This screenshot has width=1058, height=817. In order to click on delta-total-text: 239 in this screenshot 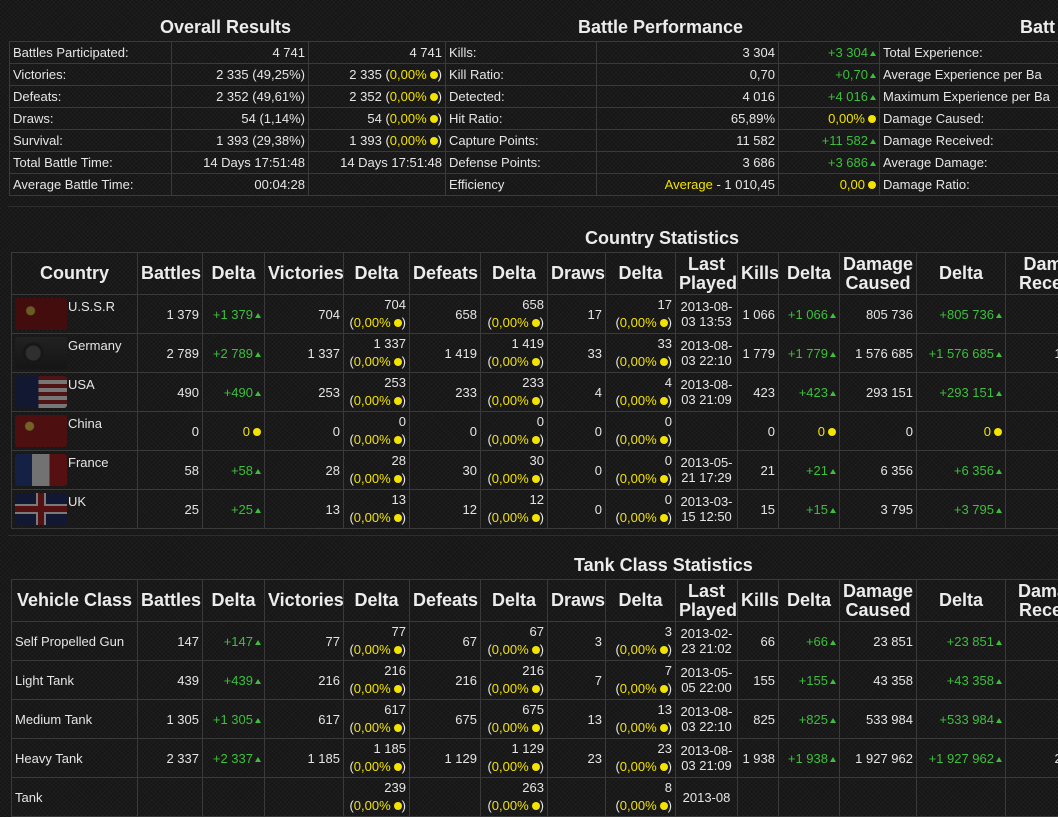, I will do `click(376, 788)`.